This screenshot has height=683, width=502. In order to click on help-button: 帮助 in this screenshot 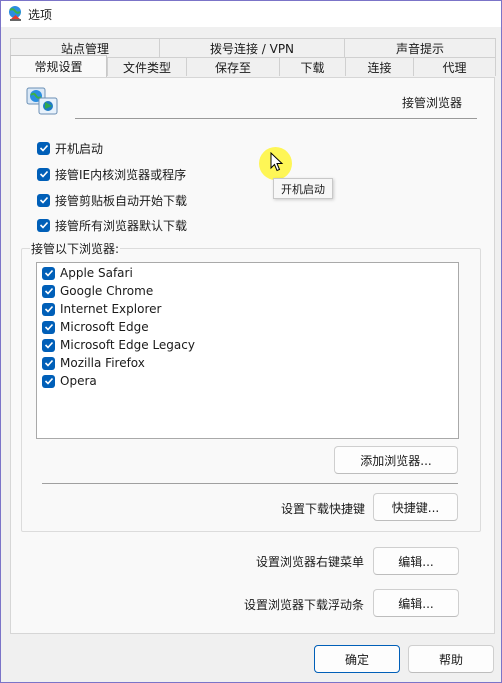, I will do `click(451, 659)`.